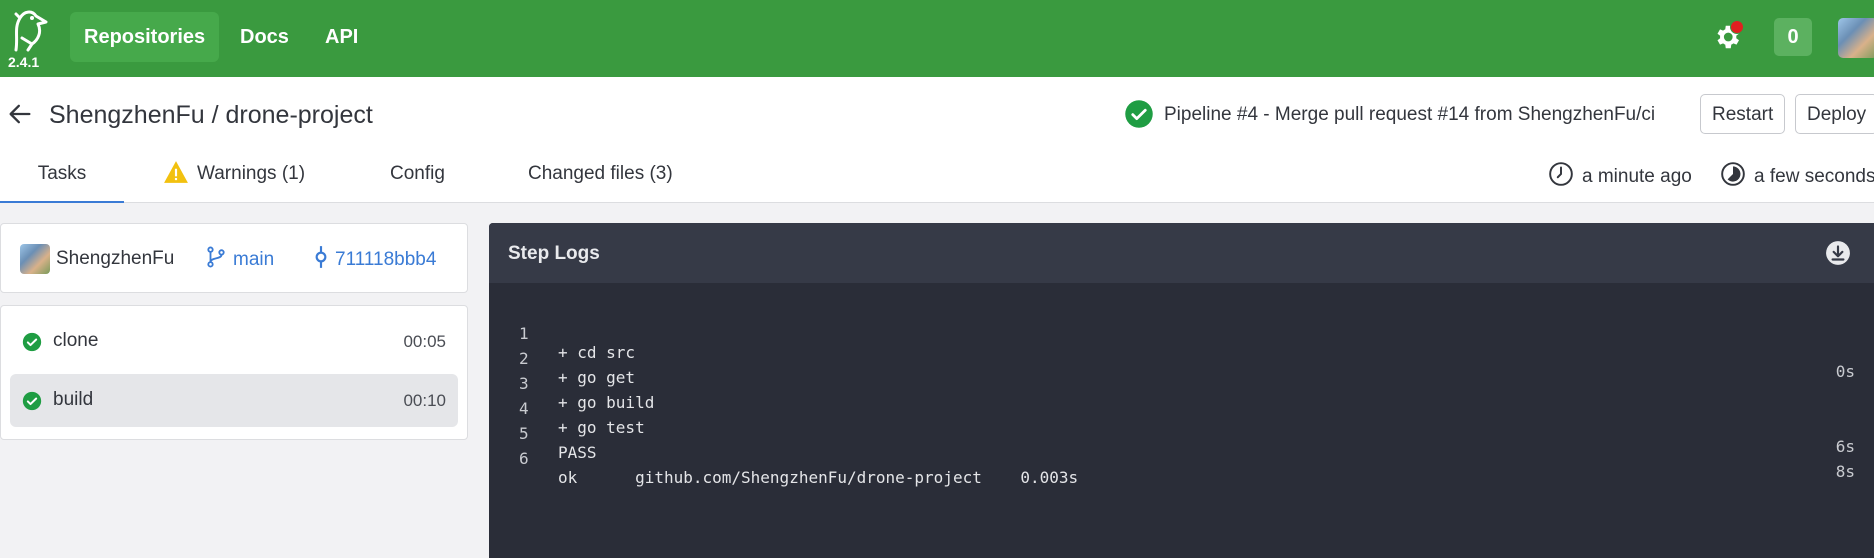  I want to click on tab-changed-files: Changed files (3), so click(600, 178).